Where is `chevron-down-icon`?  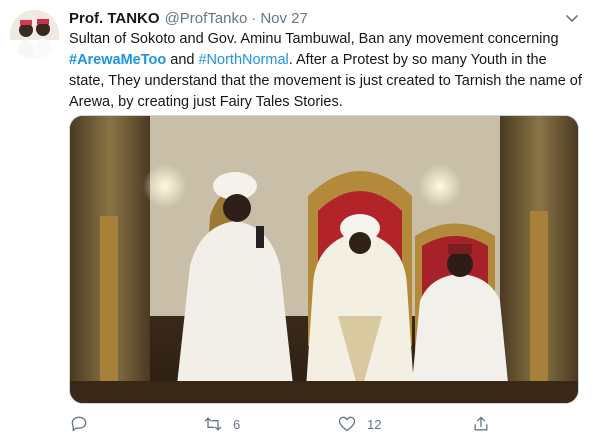 chevron-down-icon is located at coordinates (572, 18).